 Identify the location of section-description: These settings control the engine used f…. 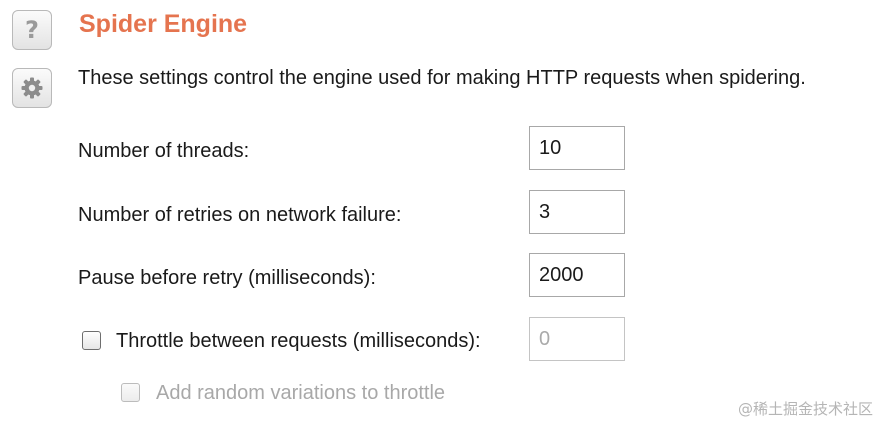
(442, 78).